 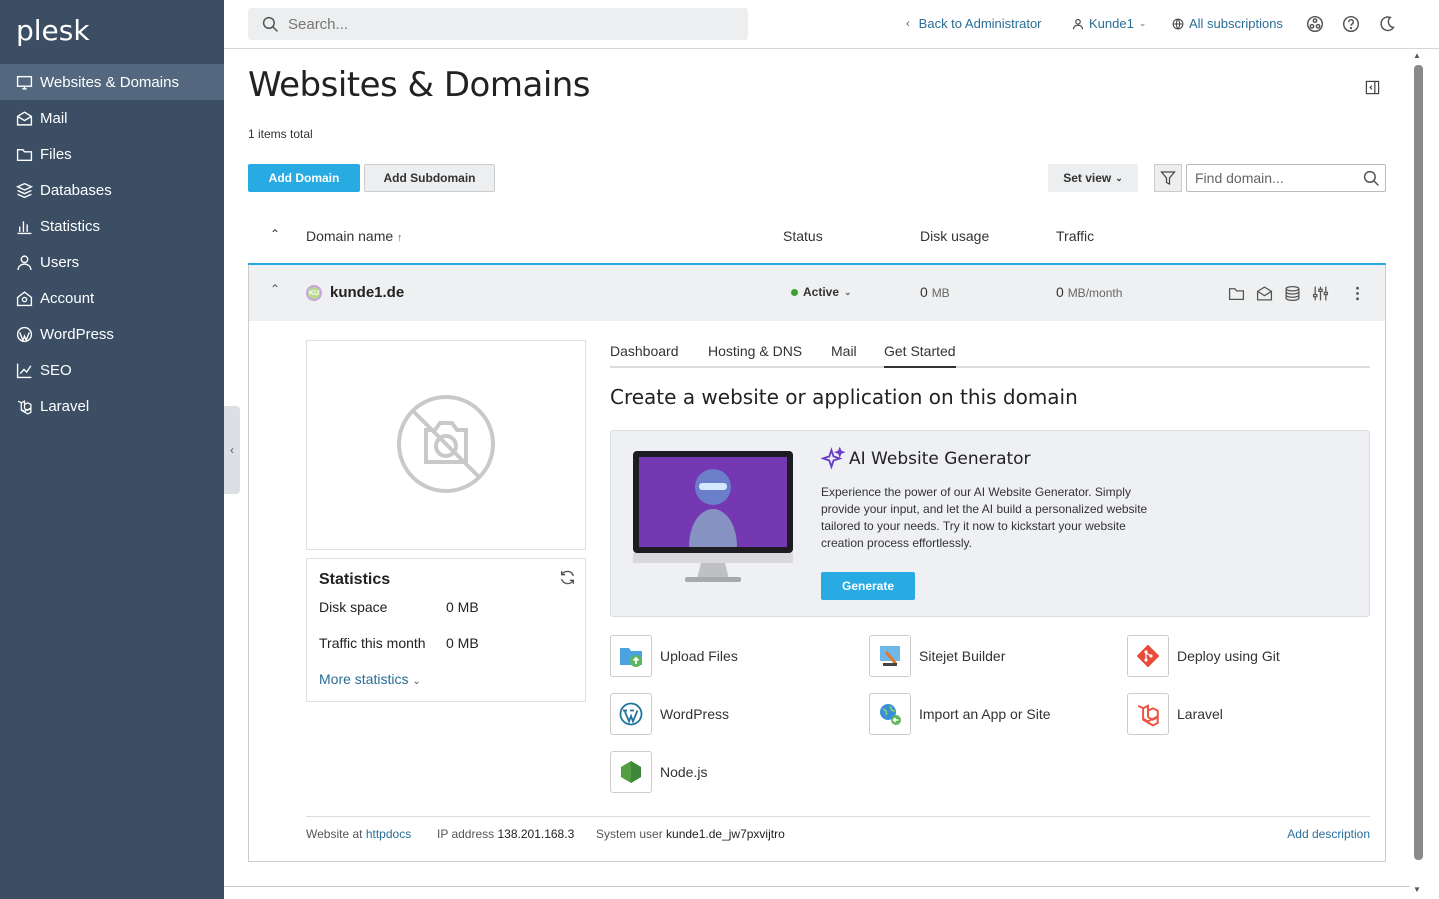 What do you see at coordinates (755, 355) in the screenshot?
I see `tab-hosting-dns: Hosting & DNS` at bounding box center [755, 355].